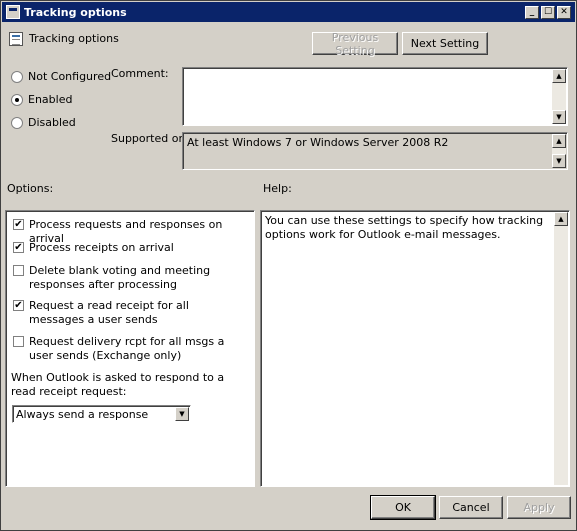  Describe the element at coordinates (559, 96) in the screenshot. I see `comment-scrollbar: ▲ ▼` at that location.